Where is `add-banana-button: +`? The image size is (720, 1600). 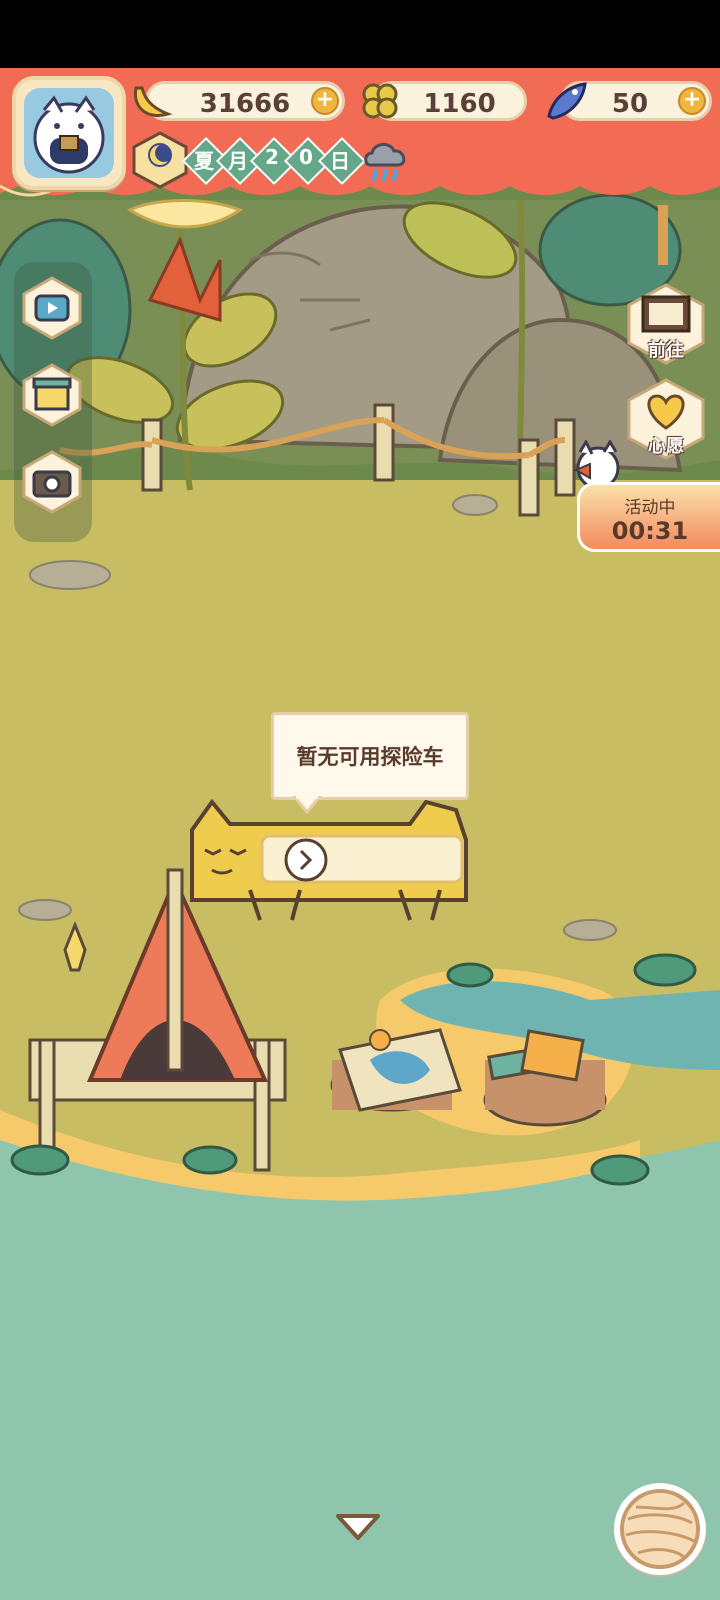 add-banana-button: + is located at coordinates (325, 101).